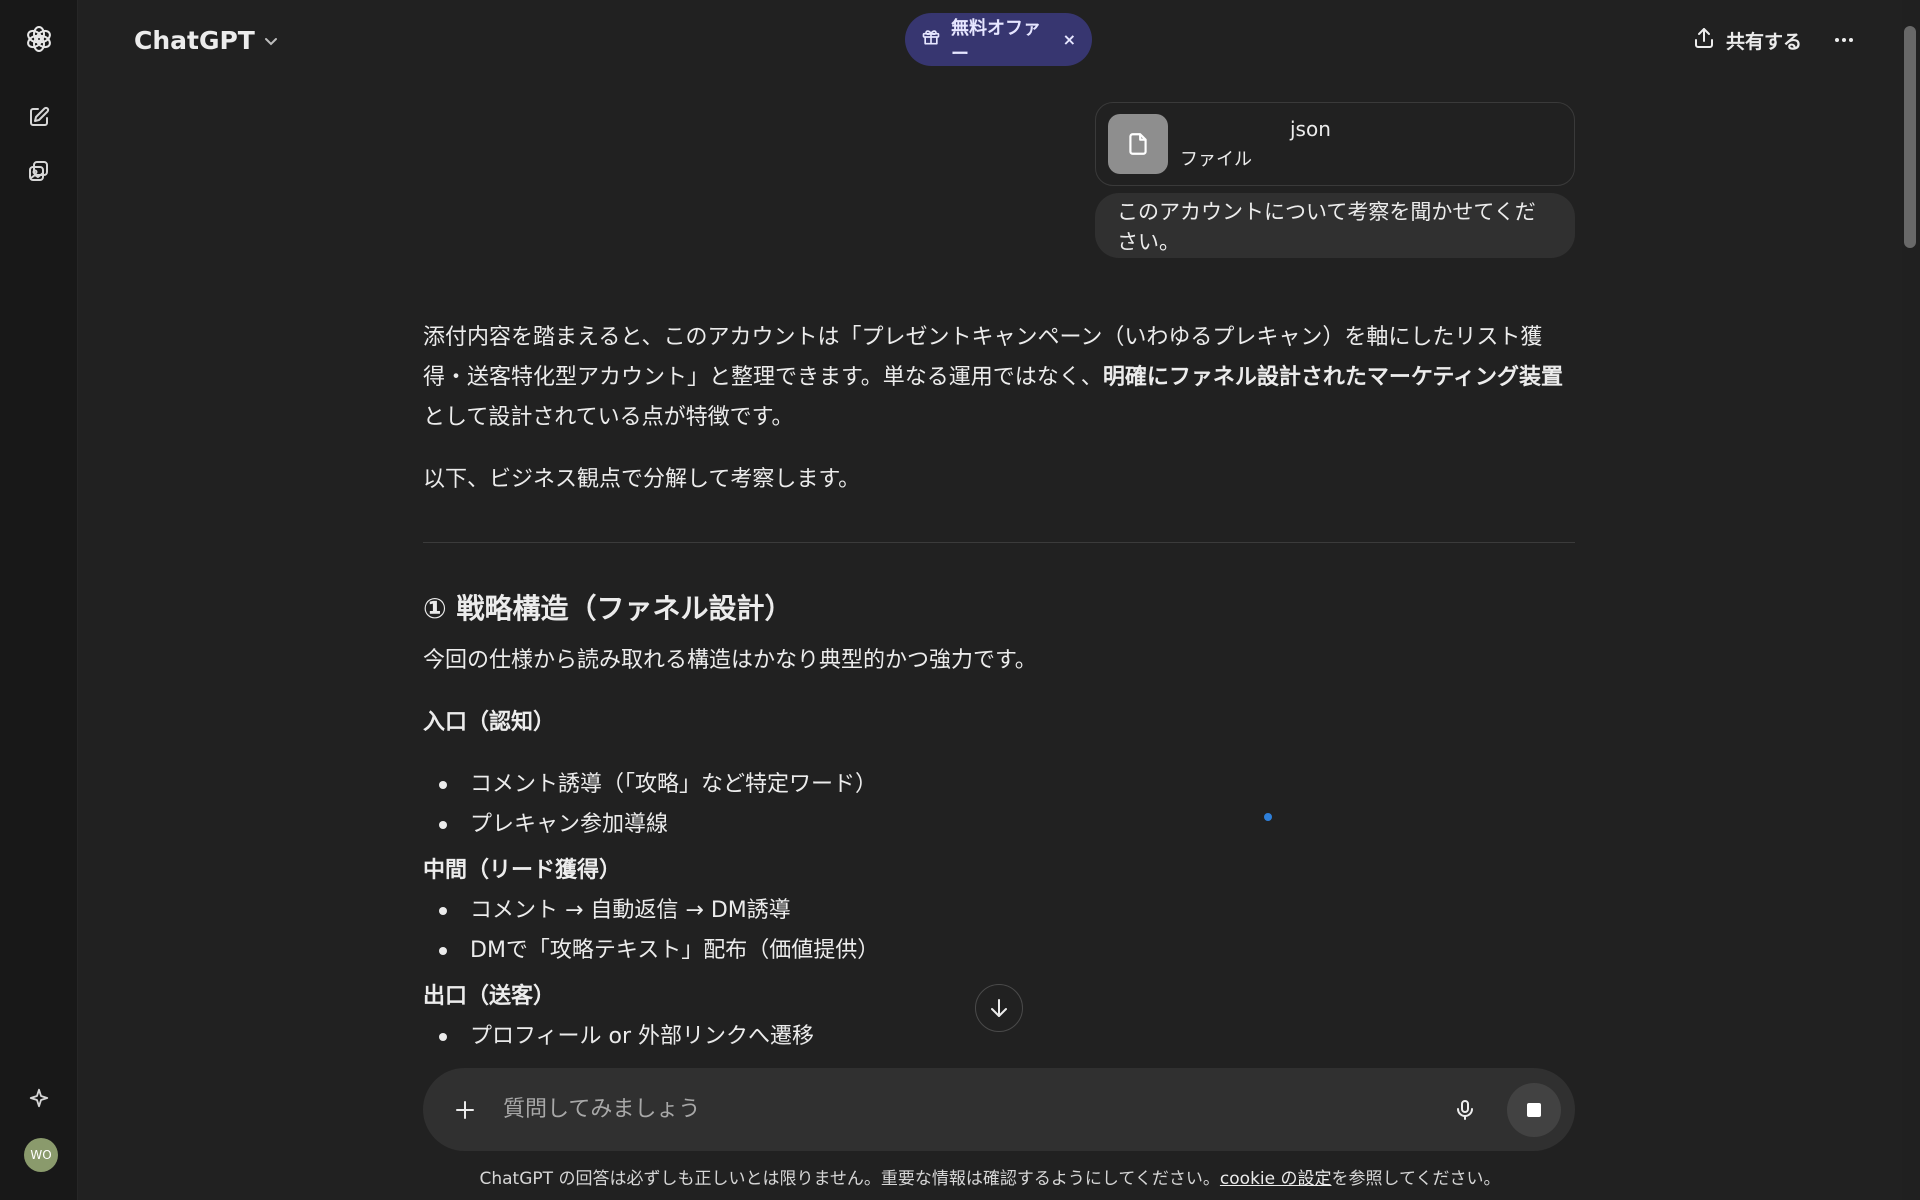  Describe the element at coordinates (608, 608) in the screenshot. I see `section-title: ① 戦略構造（ファネル設計）` at that location.